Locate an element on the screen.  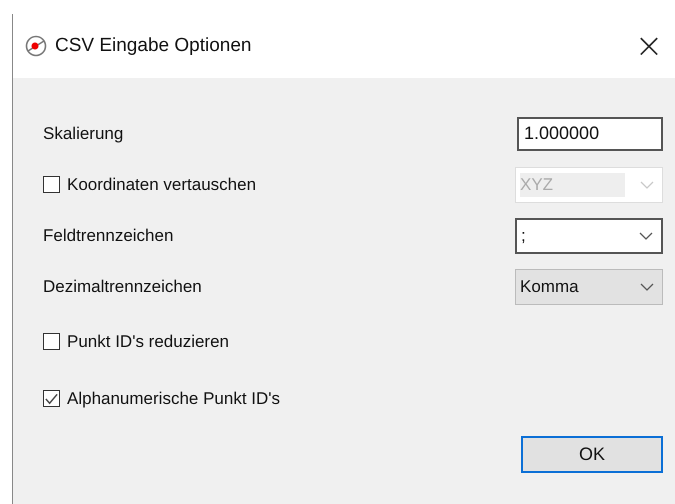
field-label: Feldtrennzeichen is located at coordinates (108, 236).